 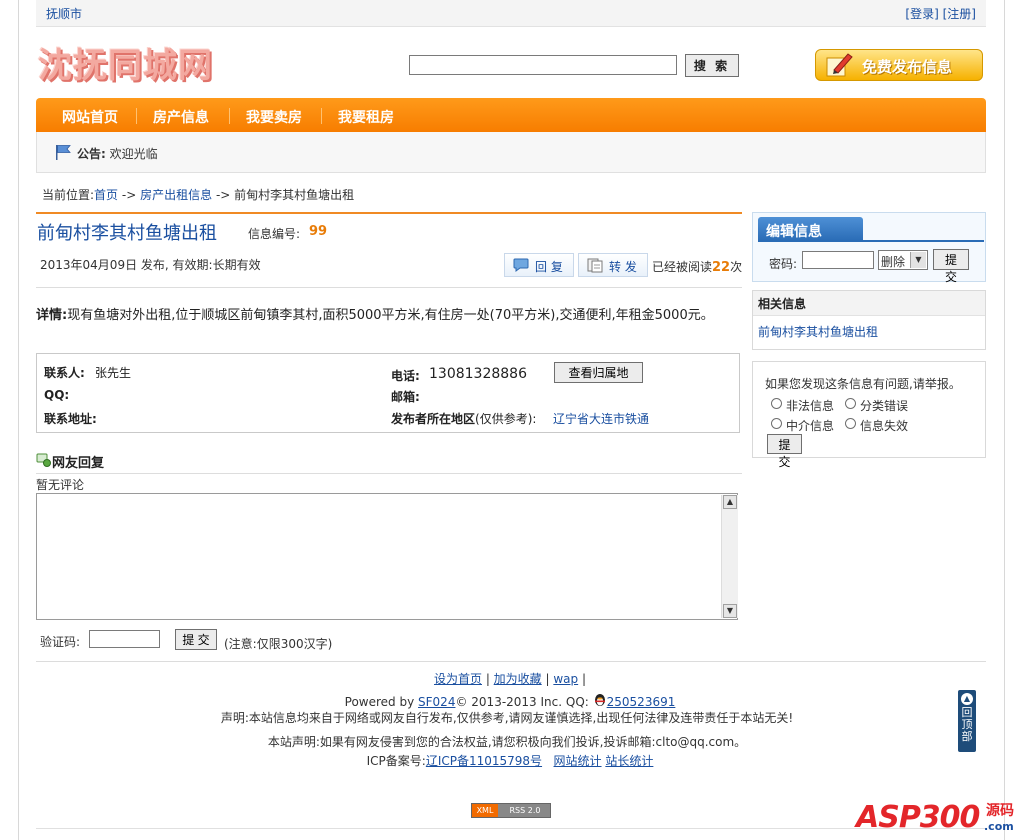 What do you see at coordinates (387, 556) in the screenshot?
I see `comment-textarea` at bounding box center [387, 556].